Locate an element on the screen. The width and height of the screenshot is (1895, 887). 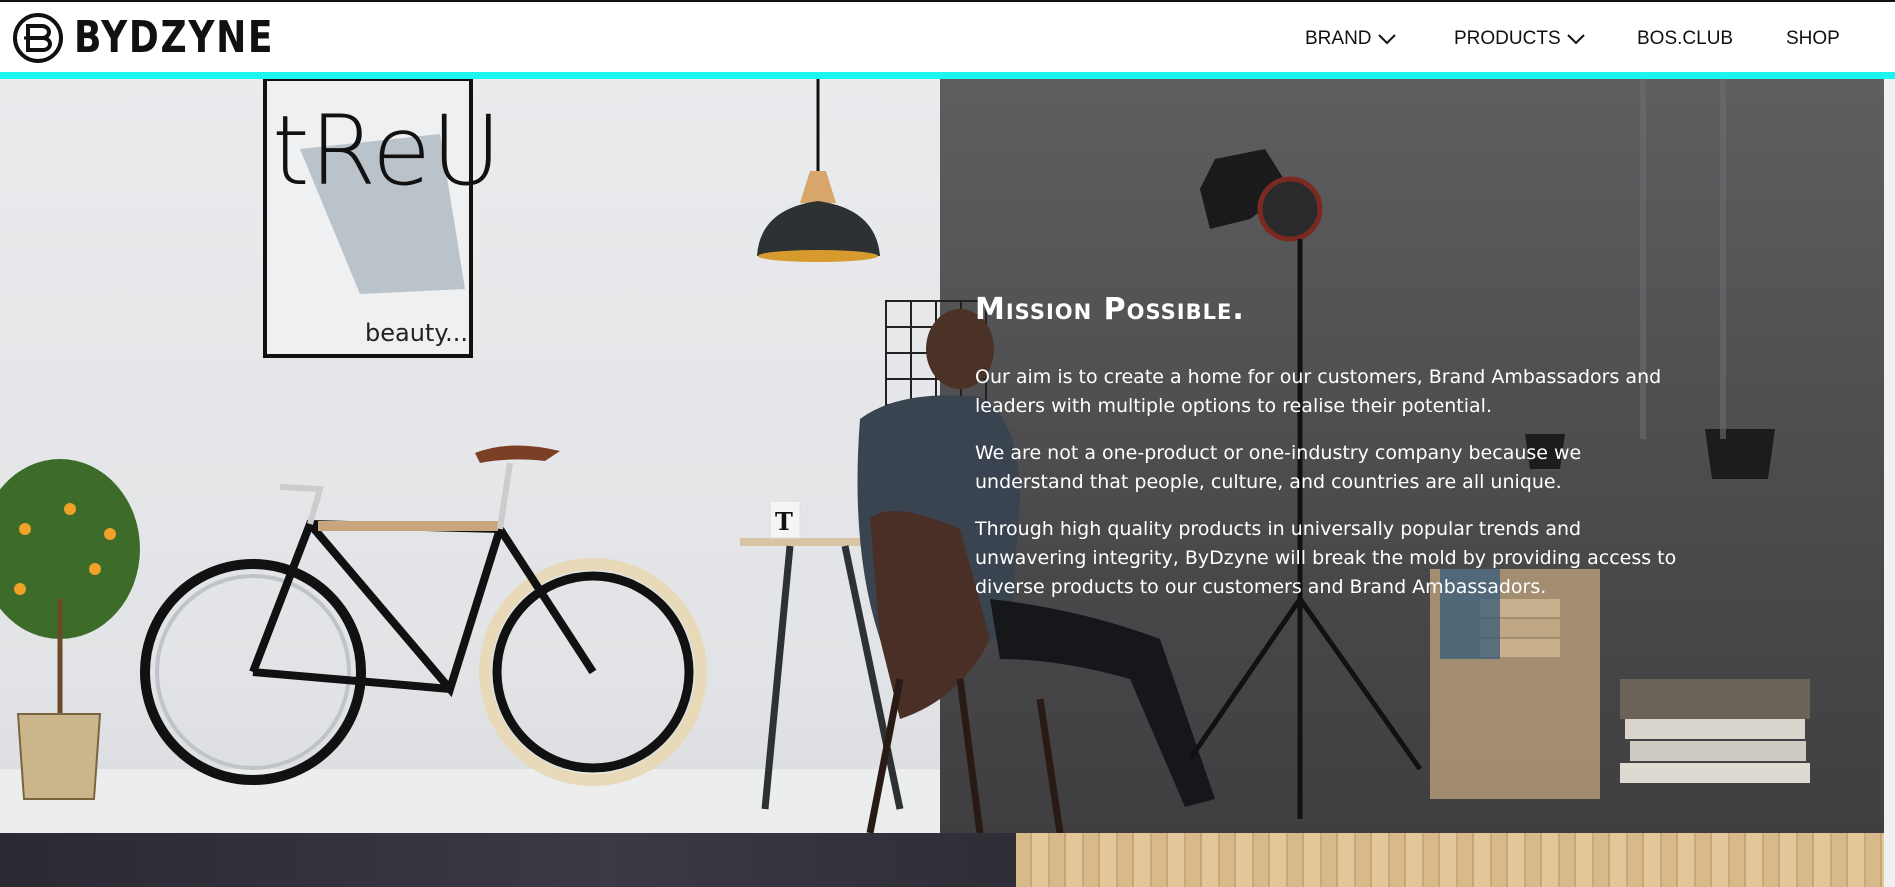
nav-shop: SHOP is located at coordinates (1813, 39).